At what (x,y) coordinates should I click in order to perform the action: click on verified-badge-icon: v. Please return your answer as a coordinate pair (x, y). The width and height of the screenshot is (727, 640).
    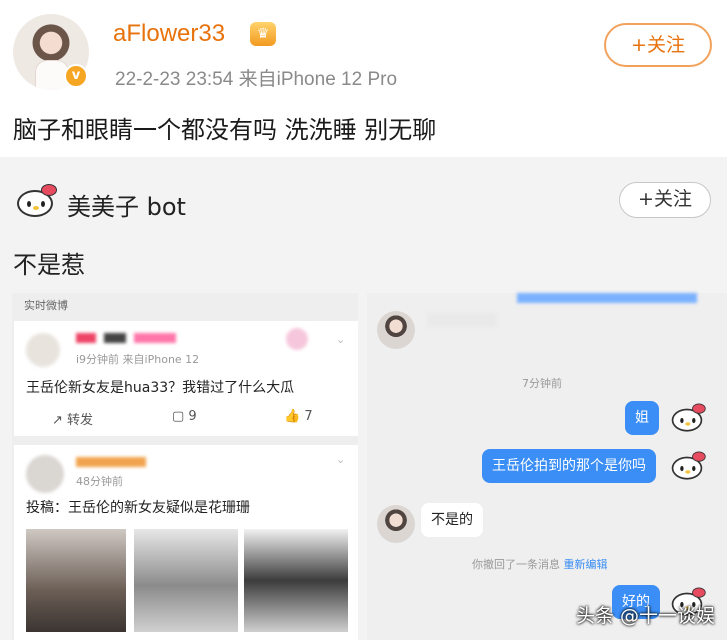
    Looking at the image, I should click on (76, 76).